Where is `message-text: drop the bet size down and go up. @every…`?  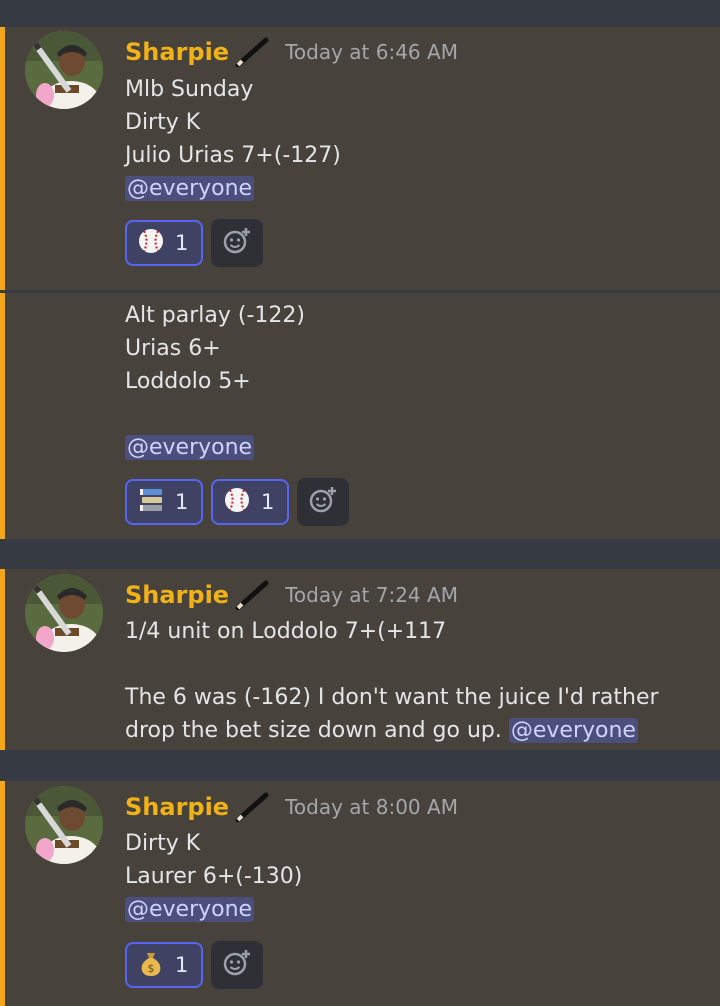
message-text: drop the bet size down and go up. @every… is located at coordinates (381, 730).